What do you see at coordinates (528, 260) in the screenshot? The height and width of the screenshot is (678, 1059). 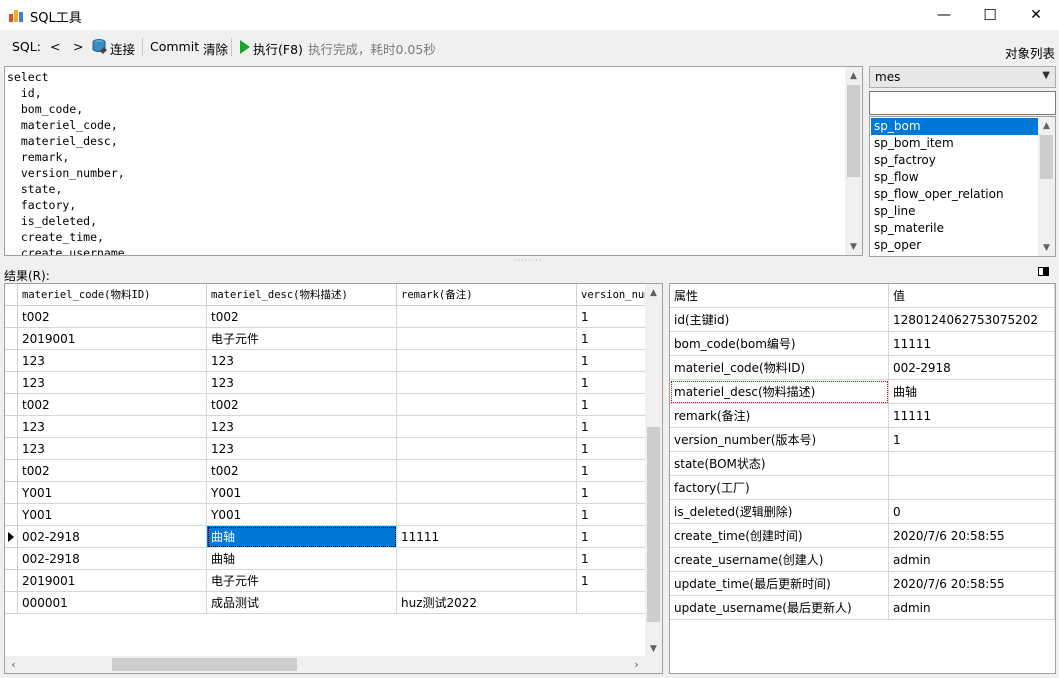 I see `horizontal-splitter: ········` at bounding box center [528, 260].